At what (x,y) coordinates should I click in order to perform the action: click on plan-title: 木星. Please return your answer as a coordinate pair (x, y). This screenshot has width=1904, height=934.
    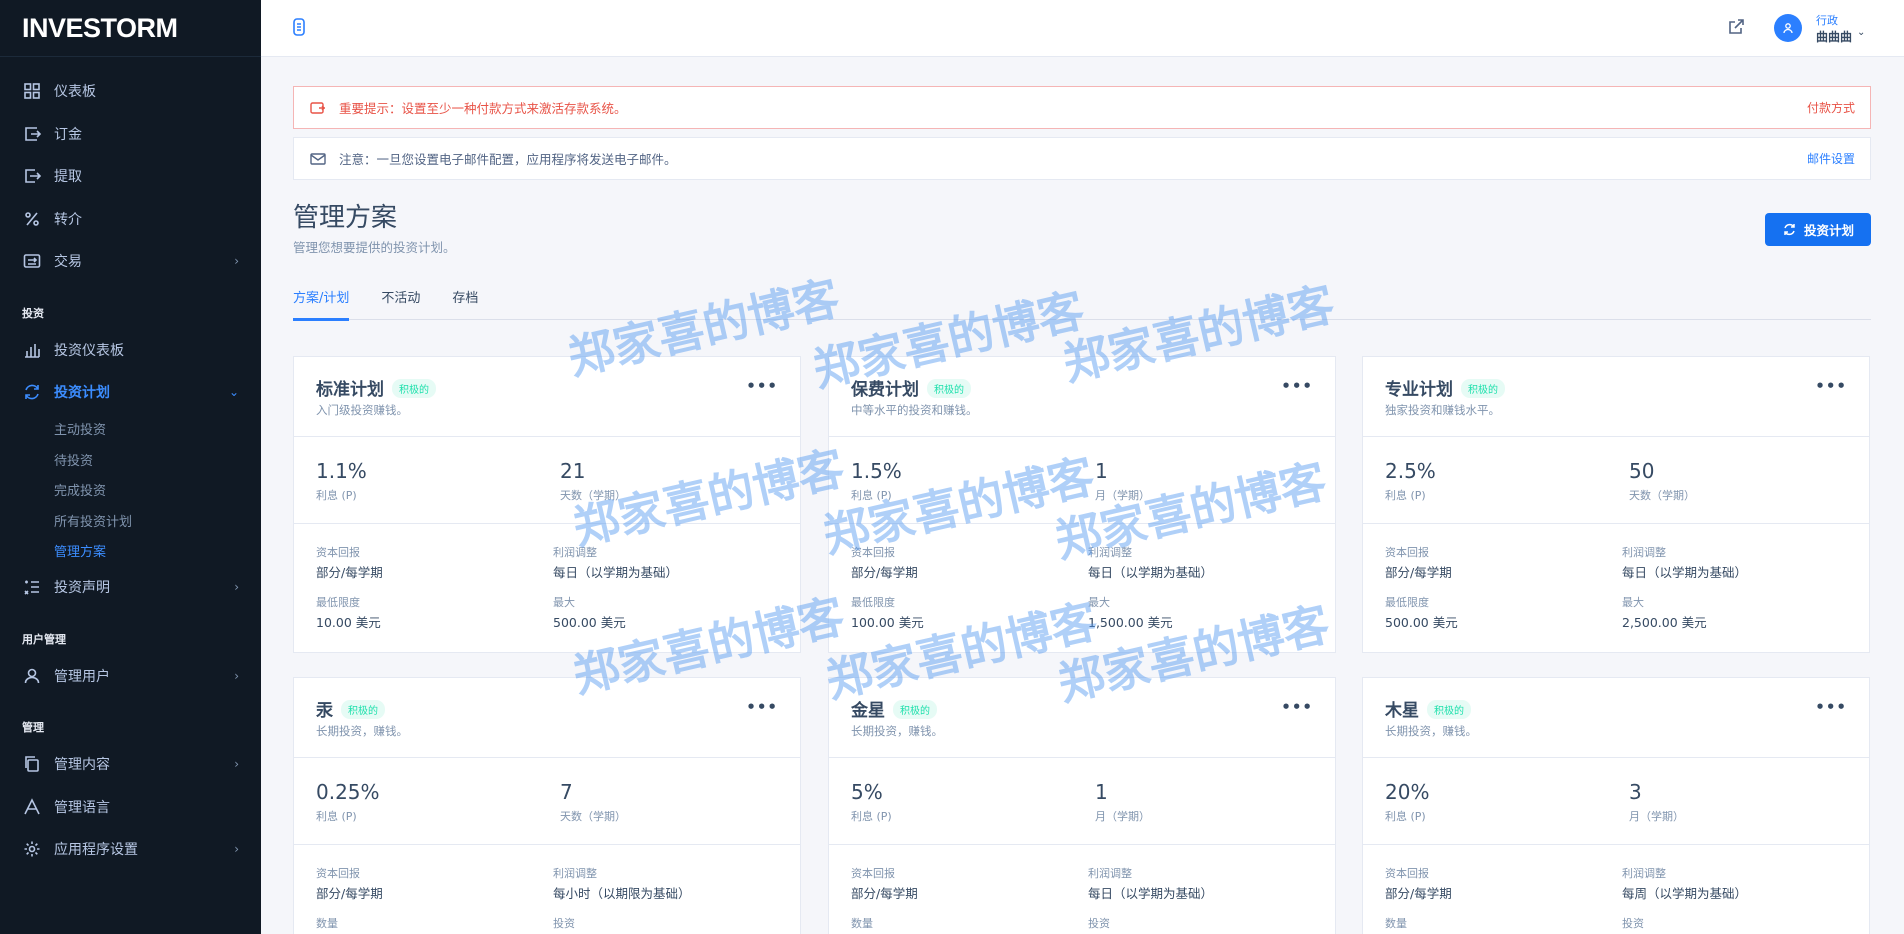
    Looking at the image, I should click on (1402, 711).